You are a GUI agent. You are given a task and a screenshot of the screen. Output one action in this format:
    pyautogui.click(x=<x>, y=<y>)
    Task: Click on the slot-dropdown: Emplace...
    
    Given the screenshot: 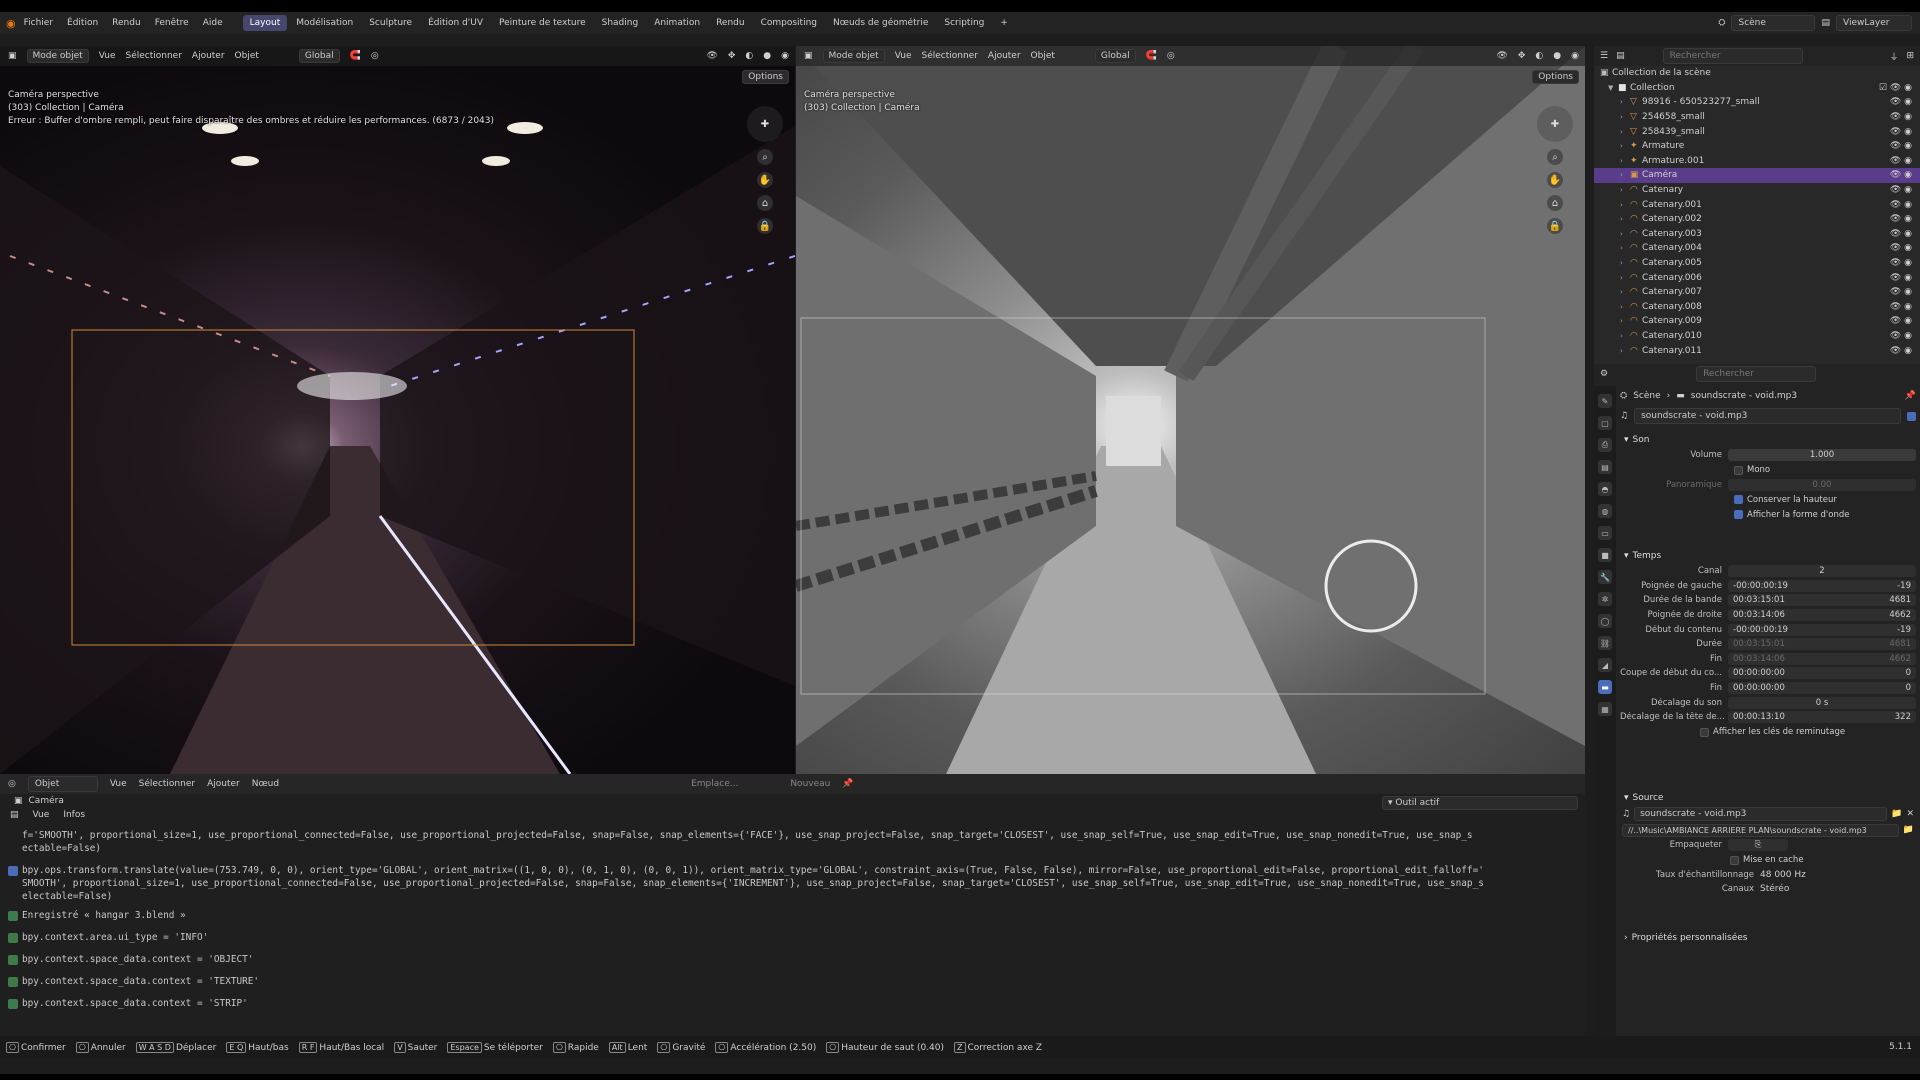 What is the action you would take?
    pyautogui.click(x=714, y=784)
    